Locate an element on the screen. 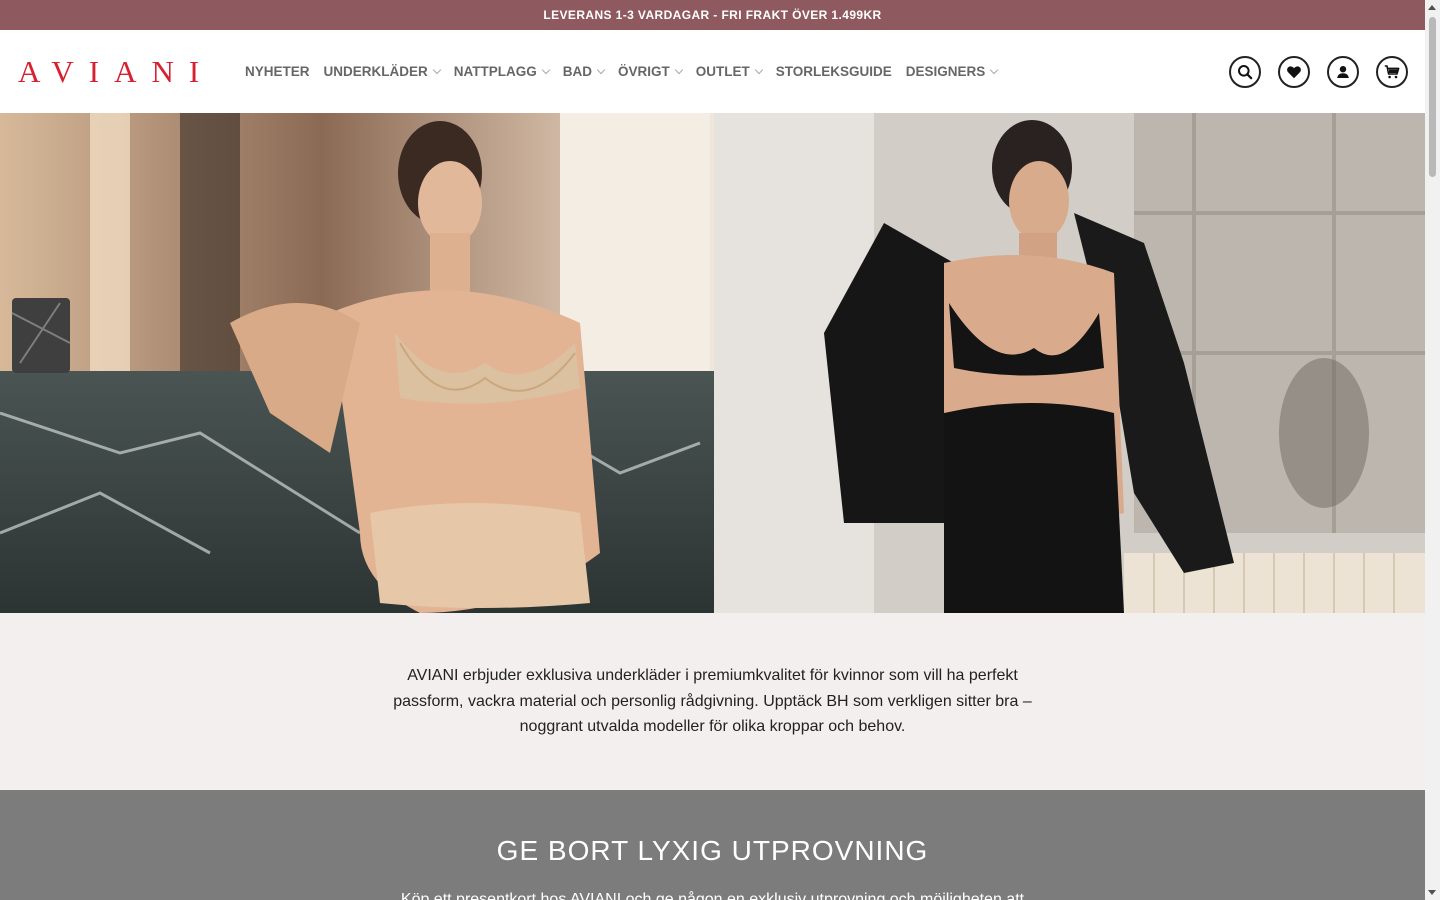 This screenshot has width=1440, height=900. nav-item-outlet: OUTLET is located at coordinates (729, 71).